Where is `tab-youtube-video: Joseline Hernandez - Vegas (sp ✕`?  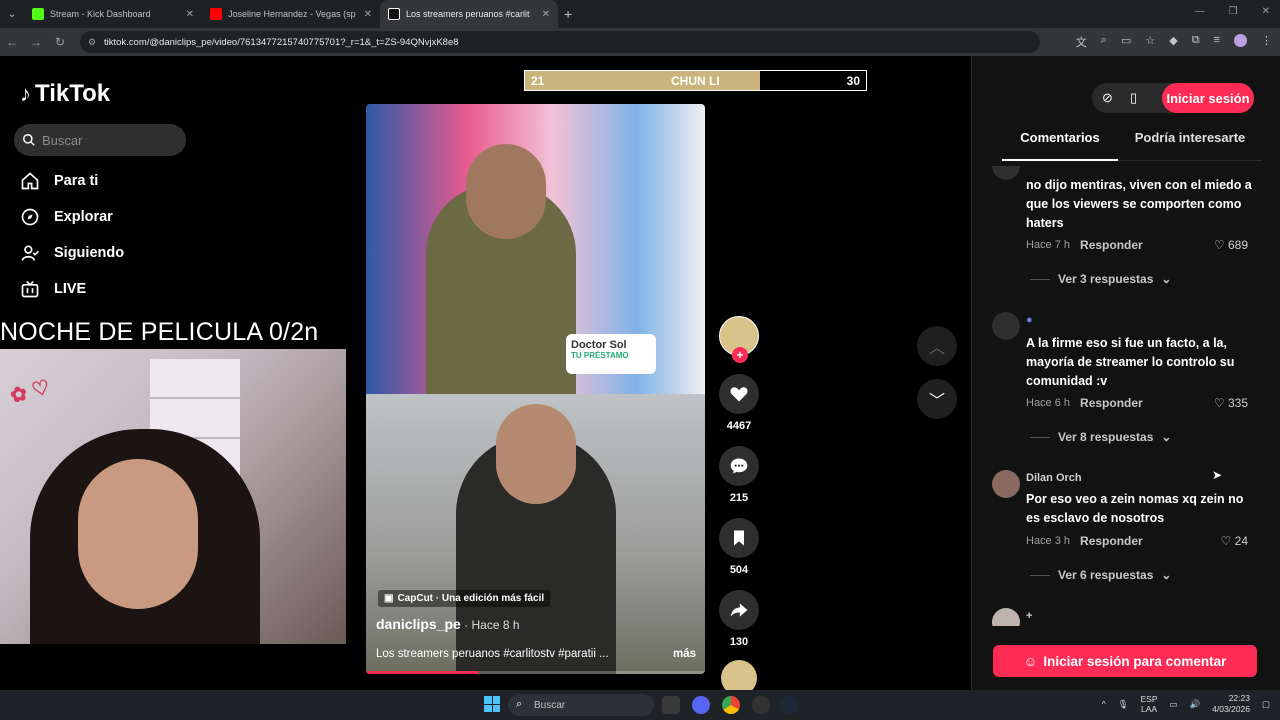
tab-youtube-video: Joseline Hernandez - Vegas (sp ✕ is located at coordinates (291, 14).